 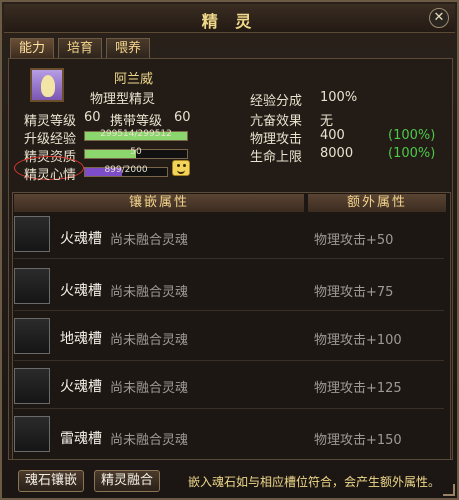 I want to click on slot-bonus: 物理攻击+75, so click(x=354, y=292).